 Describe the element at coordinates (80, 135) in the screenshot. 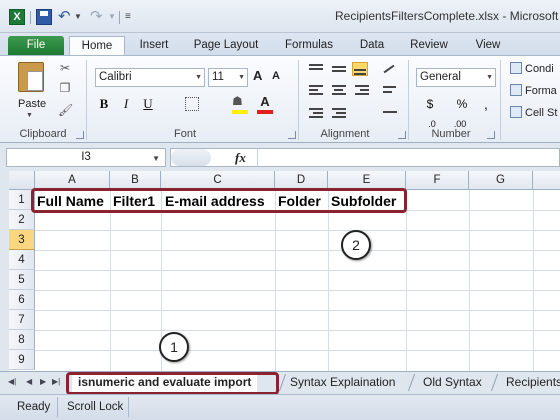

I see `clipboard-launcher-icon` at that location.